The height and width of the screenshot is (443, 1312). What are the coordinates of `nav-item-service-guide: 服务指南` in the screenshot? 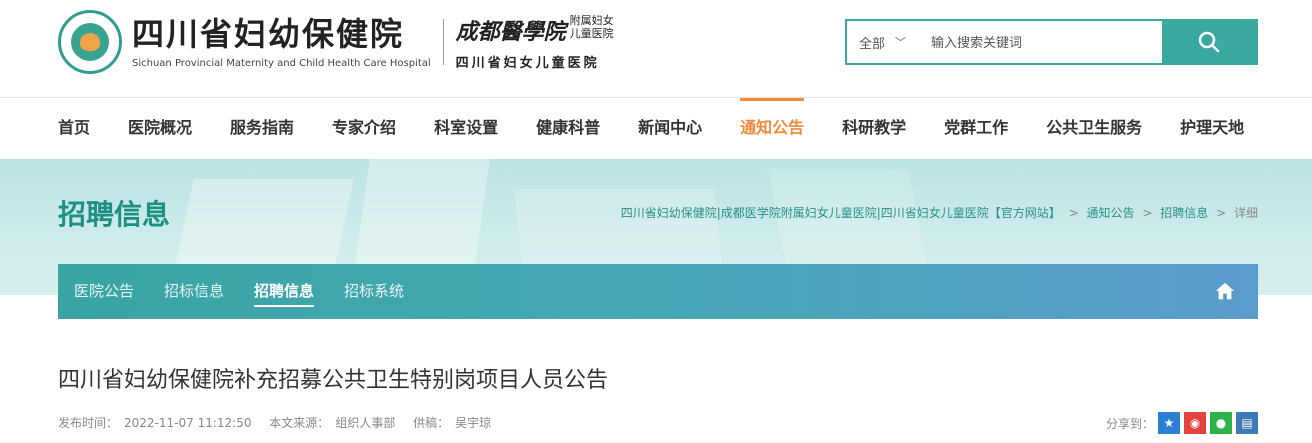 It's located at (262, 128).